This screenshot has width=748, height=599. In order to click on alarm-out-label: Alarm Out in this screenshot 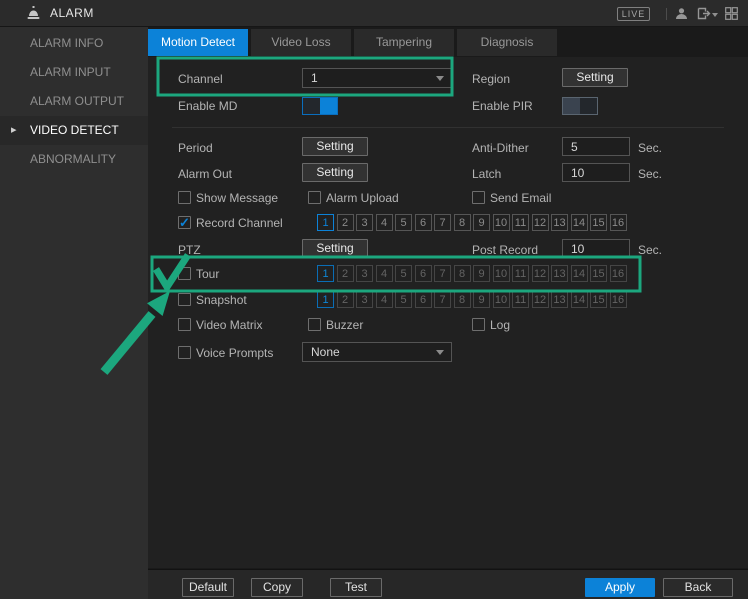, I will do `click(205, 174)`.